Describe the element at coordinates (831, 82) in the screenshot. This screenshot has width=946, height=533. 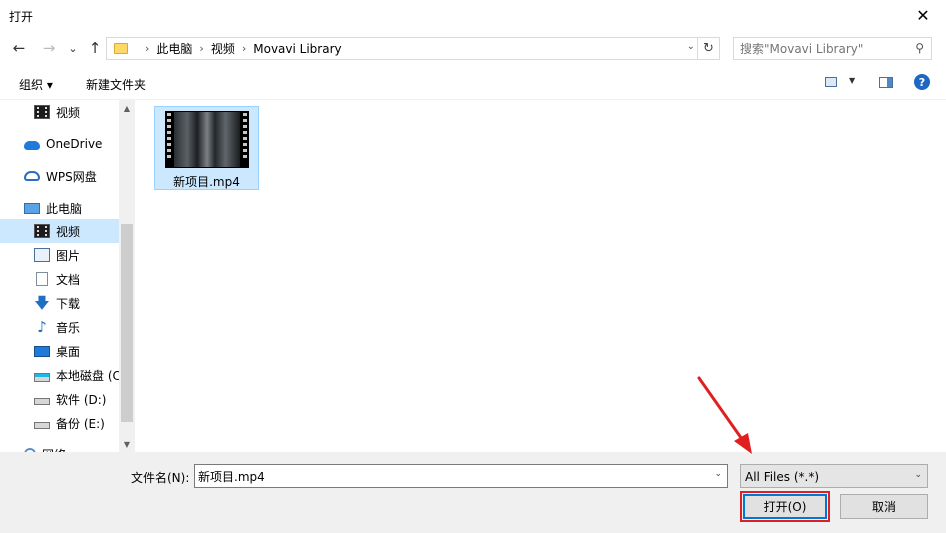
I see `view-options-icon` at that location.